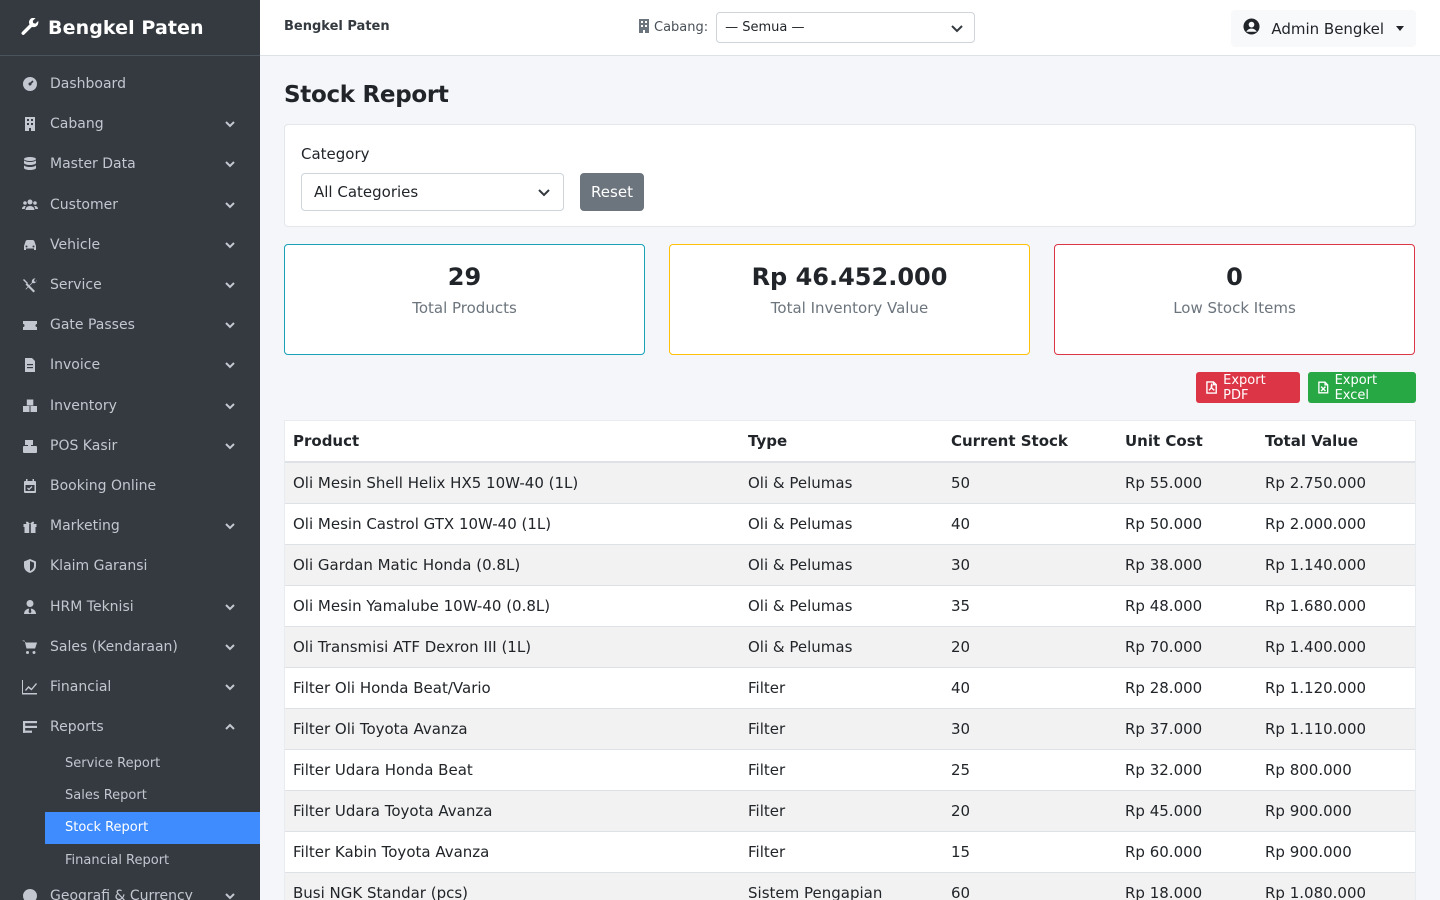 The image size is (1440, 900). What do you see at coordinates (130, 205) in the screenshot?
I see `sidebar-item-customer: Customer` at bounding box center [130, 205].